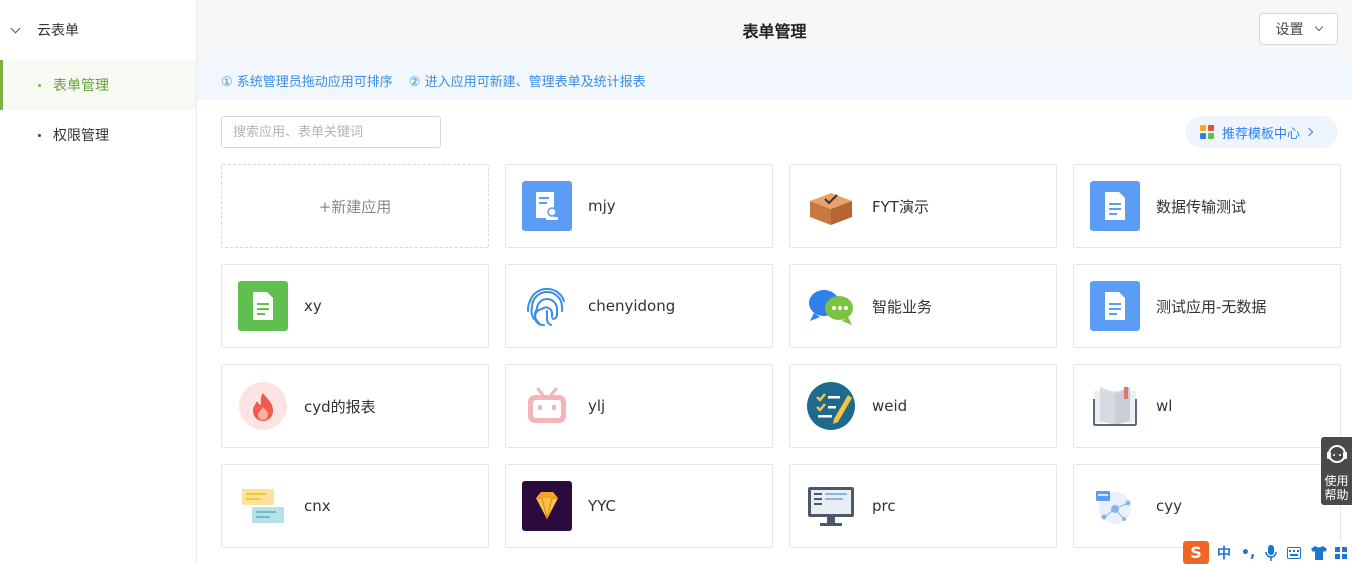 This screenshot has height=564, width=1352. Describe the element at coordinates (340, 406) in the screenshot. I see `app-name: cyd的报表` at that location.